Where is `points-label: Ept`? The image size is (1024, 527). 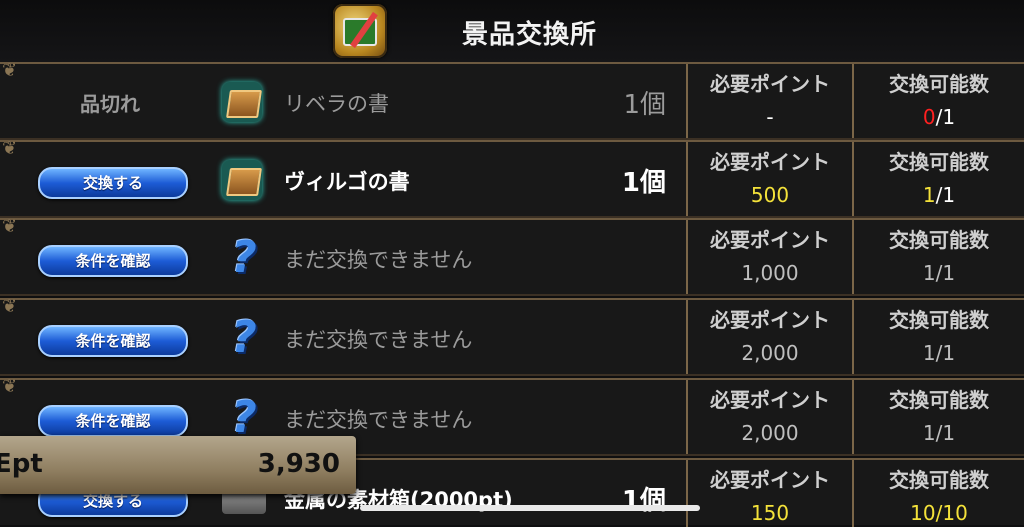
points-label: Ept is located at coordinates (21, 464).